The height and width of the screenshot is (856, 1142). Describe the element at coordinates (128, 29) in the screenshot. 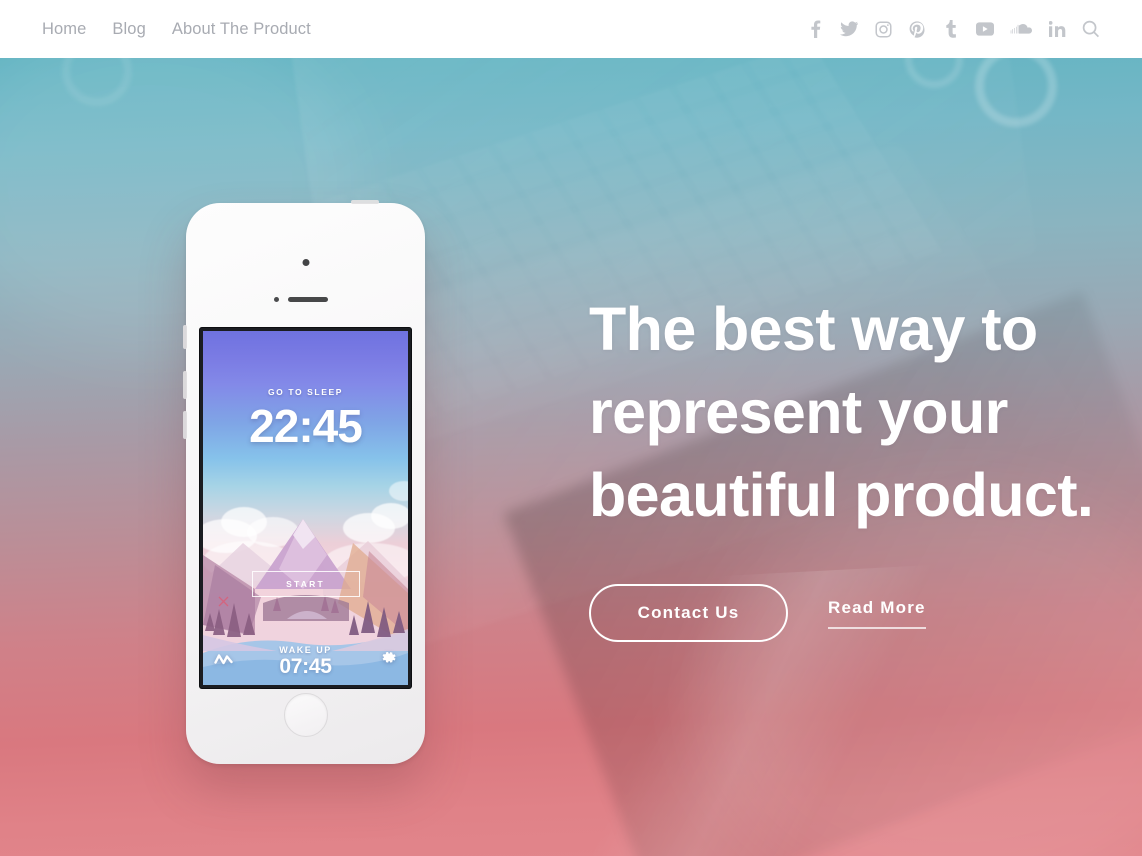

I see `nav-item-blog: Blog` at that location.